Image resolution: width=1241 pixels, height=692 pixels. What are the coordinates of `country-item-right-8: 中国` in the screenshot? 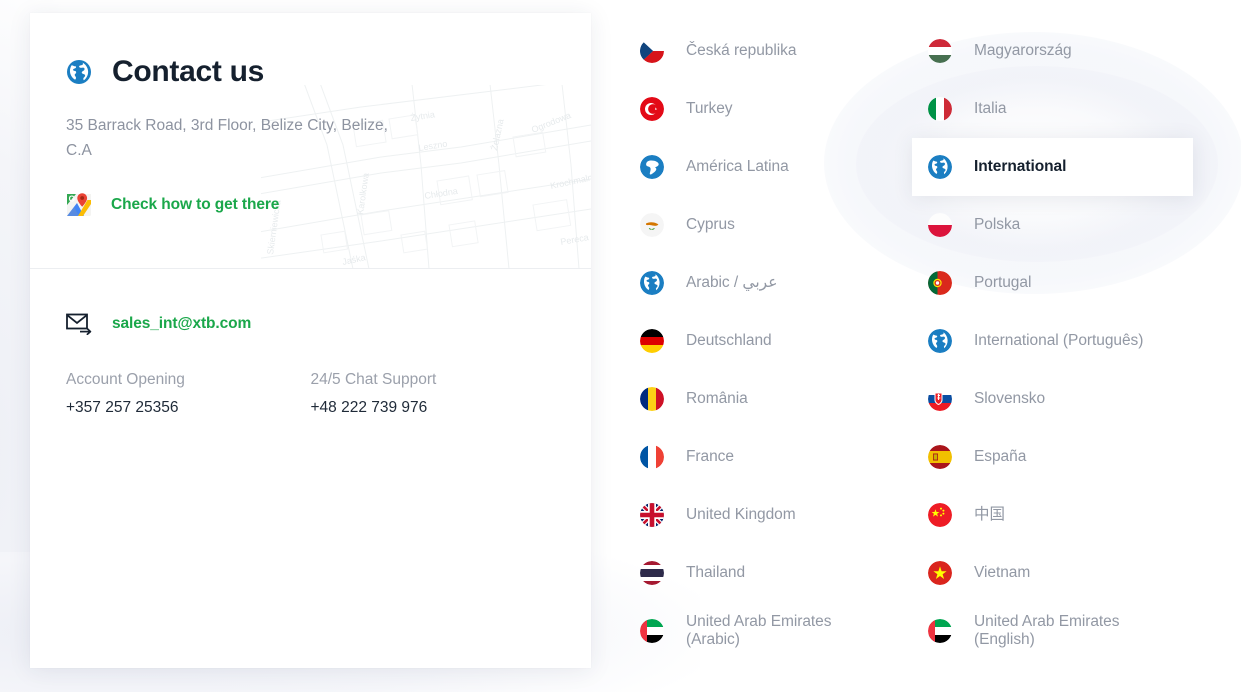 It's located at (1053, 515).